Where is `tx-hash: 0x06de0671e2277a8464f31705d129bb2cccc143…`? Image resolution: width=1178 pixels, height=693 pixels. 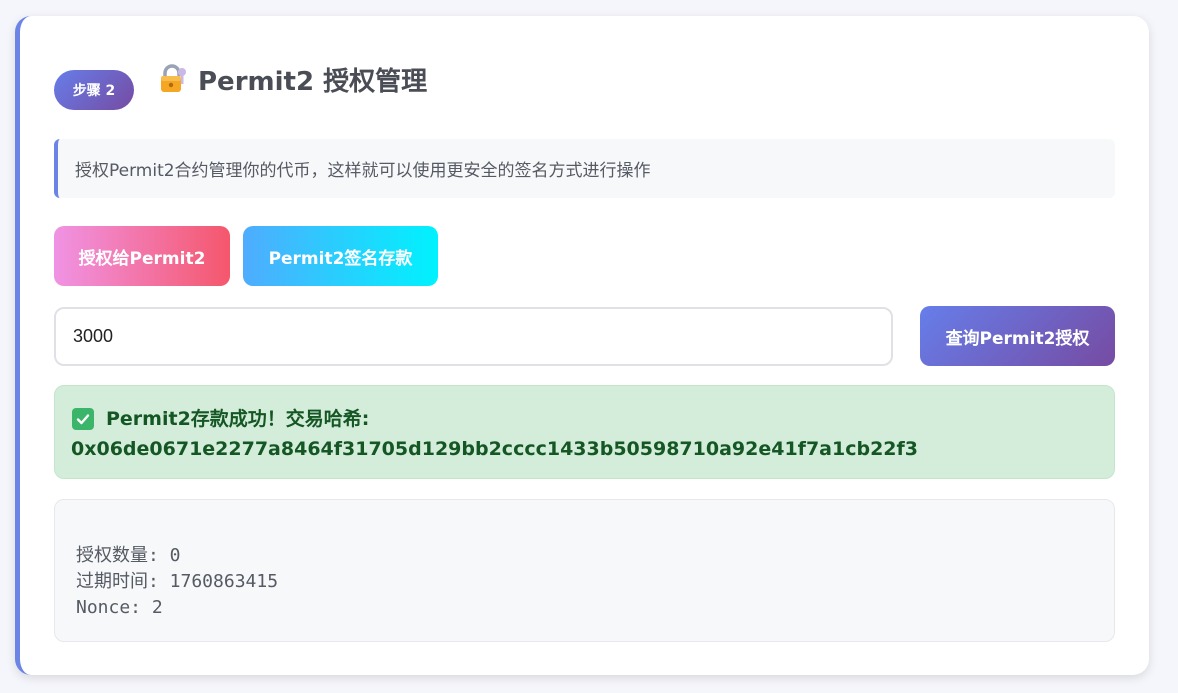 tx-hash: 0x06de0671e2277a8464f31705d129bb2cccc143… is located at coordinates (495, 449).